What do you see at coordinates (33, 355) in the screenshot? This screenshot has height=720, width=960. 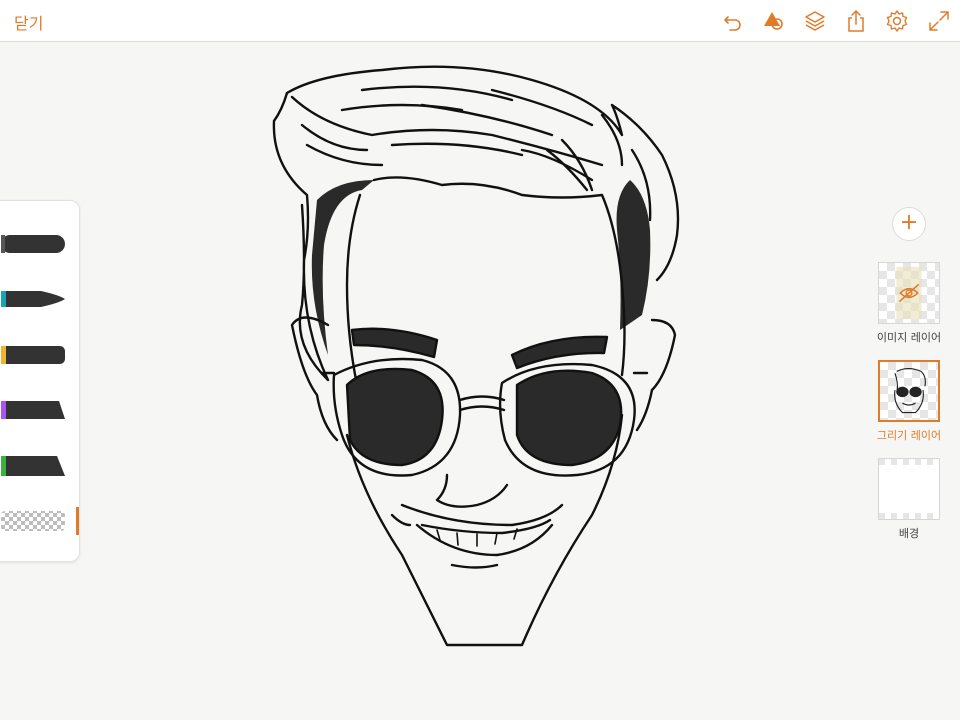 I see `marker-tool` at bounding box center [33, 355].